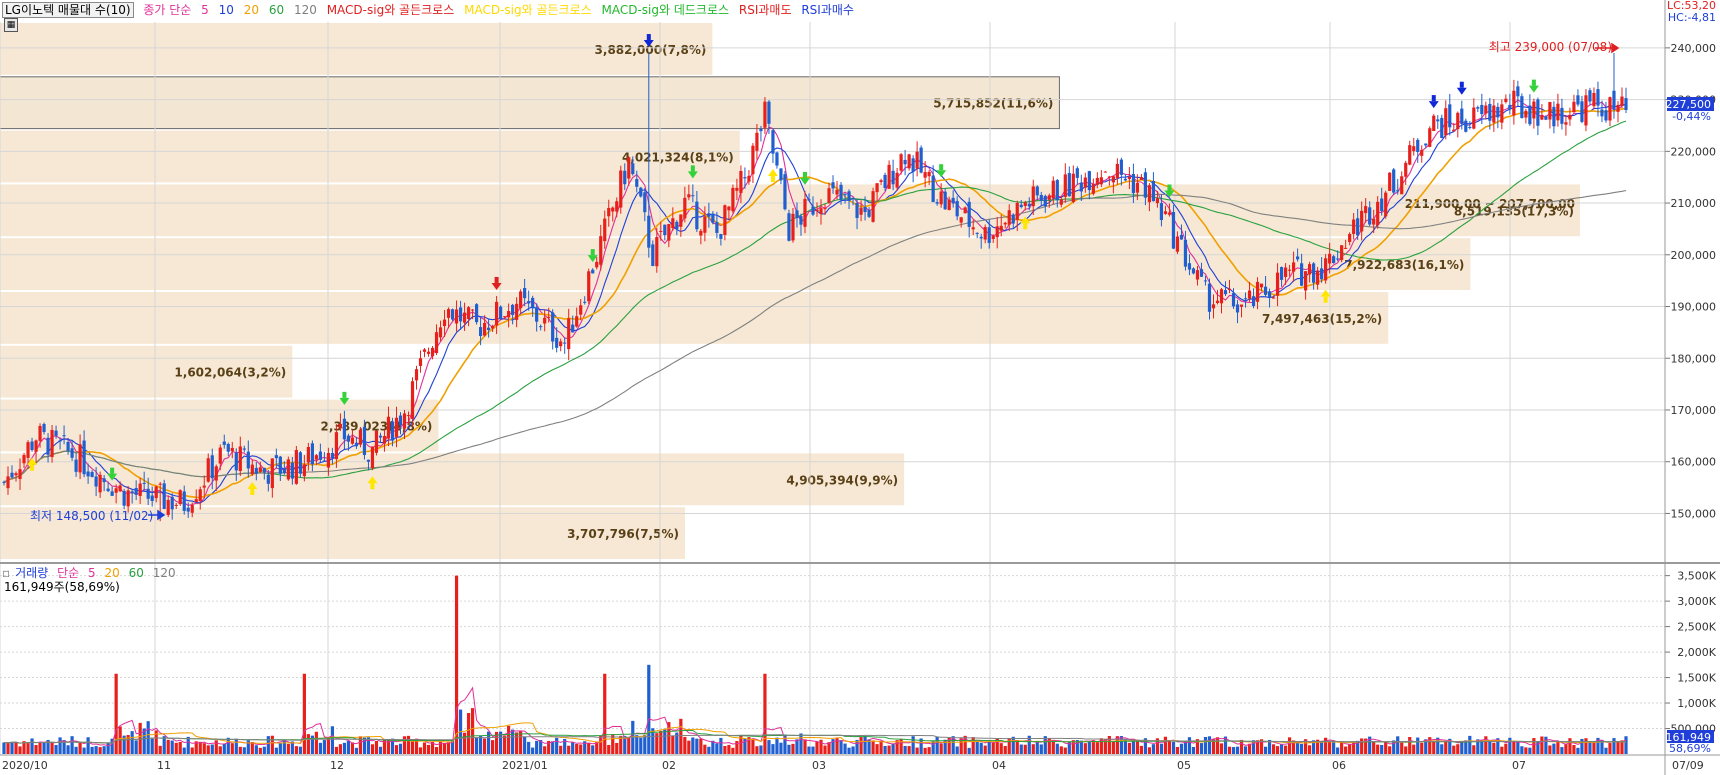 The image size is (1720, 775). I want to click on volume-ma120: 120, so click(164, 573).